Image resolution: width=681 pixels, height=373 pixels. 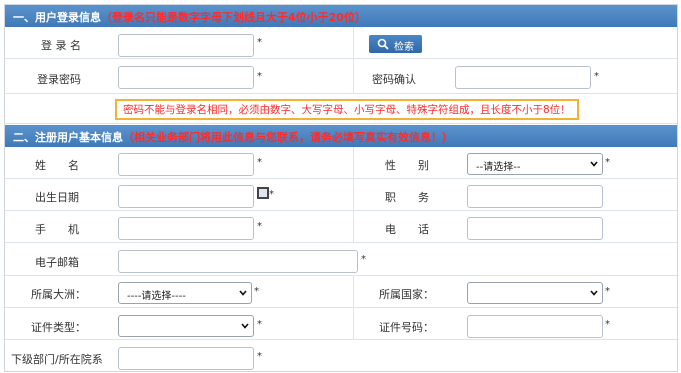 I want to click on search-button: 检索, so click(x=395, y=44).